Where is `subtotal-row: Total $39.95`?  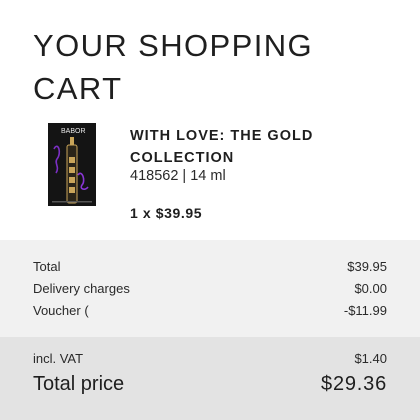 subtotal-row: Total $39.95 is located at coordinates (210, 266).